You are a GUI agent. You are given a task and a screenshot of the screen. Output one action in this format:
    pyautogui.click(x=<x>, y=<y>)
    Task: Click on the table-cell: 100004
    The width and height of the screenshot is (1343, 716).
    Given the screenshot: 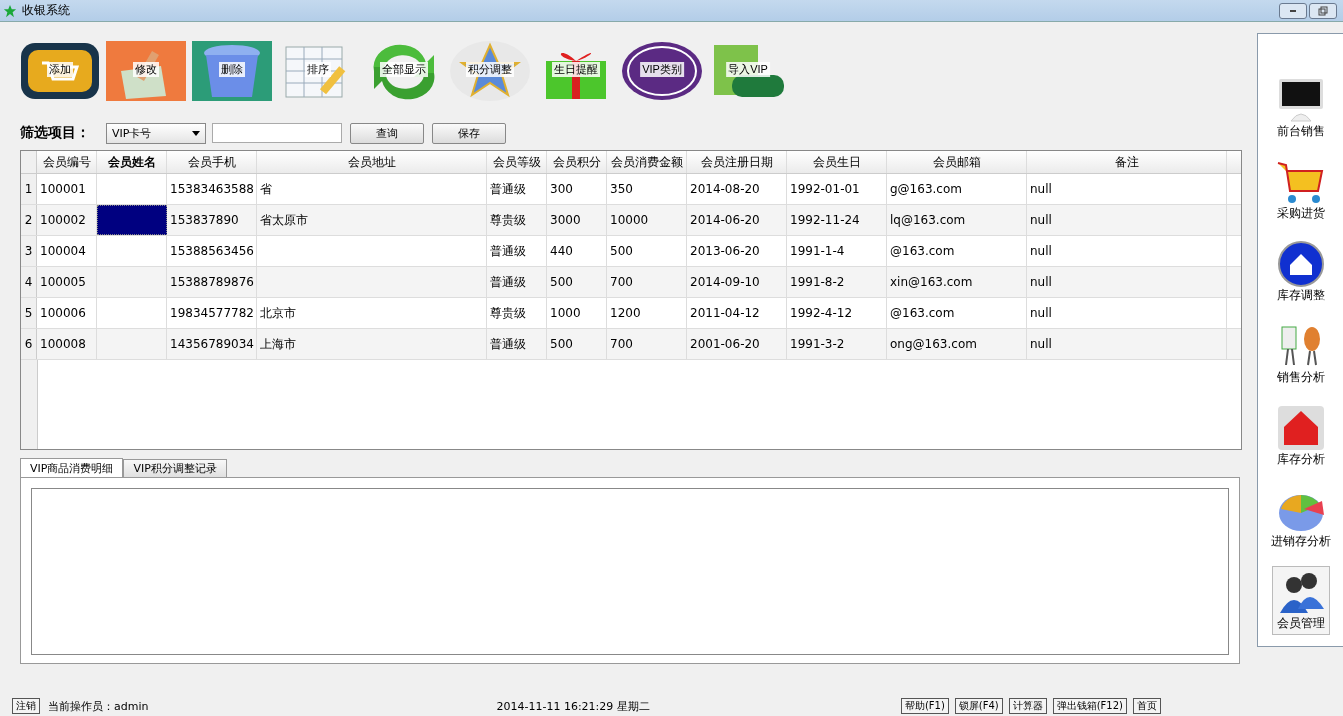 What is the action you would take?
    pyautogui.click(x=67, y=251)
    